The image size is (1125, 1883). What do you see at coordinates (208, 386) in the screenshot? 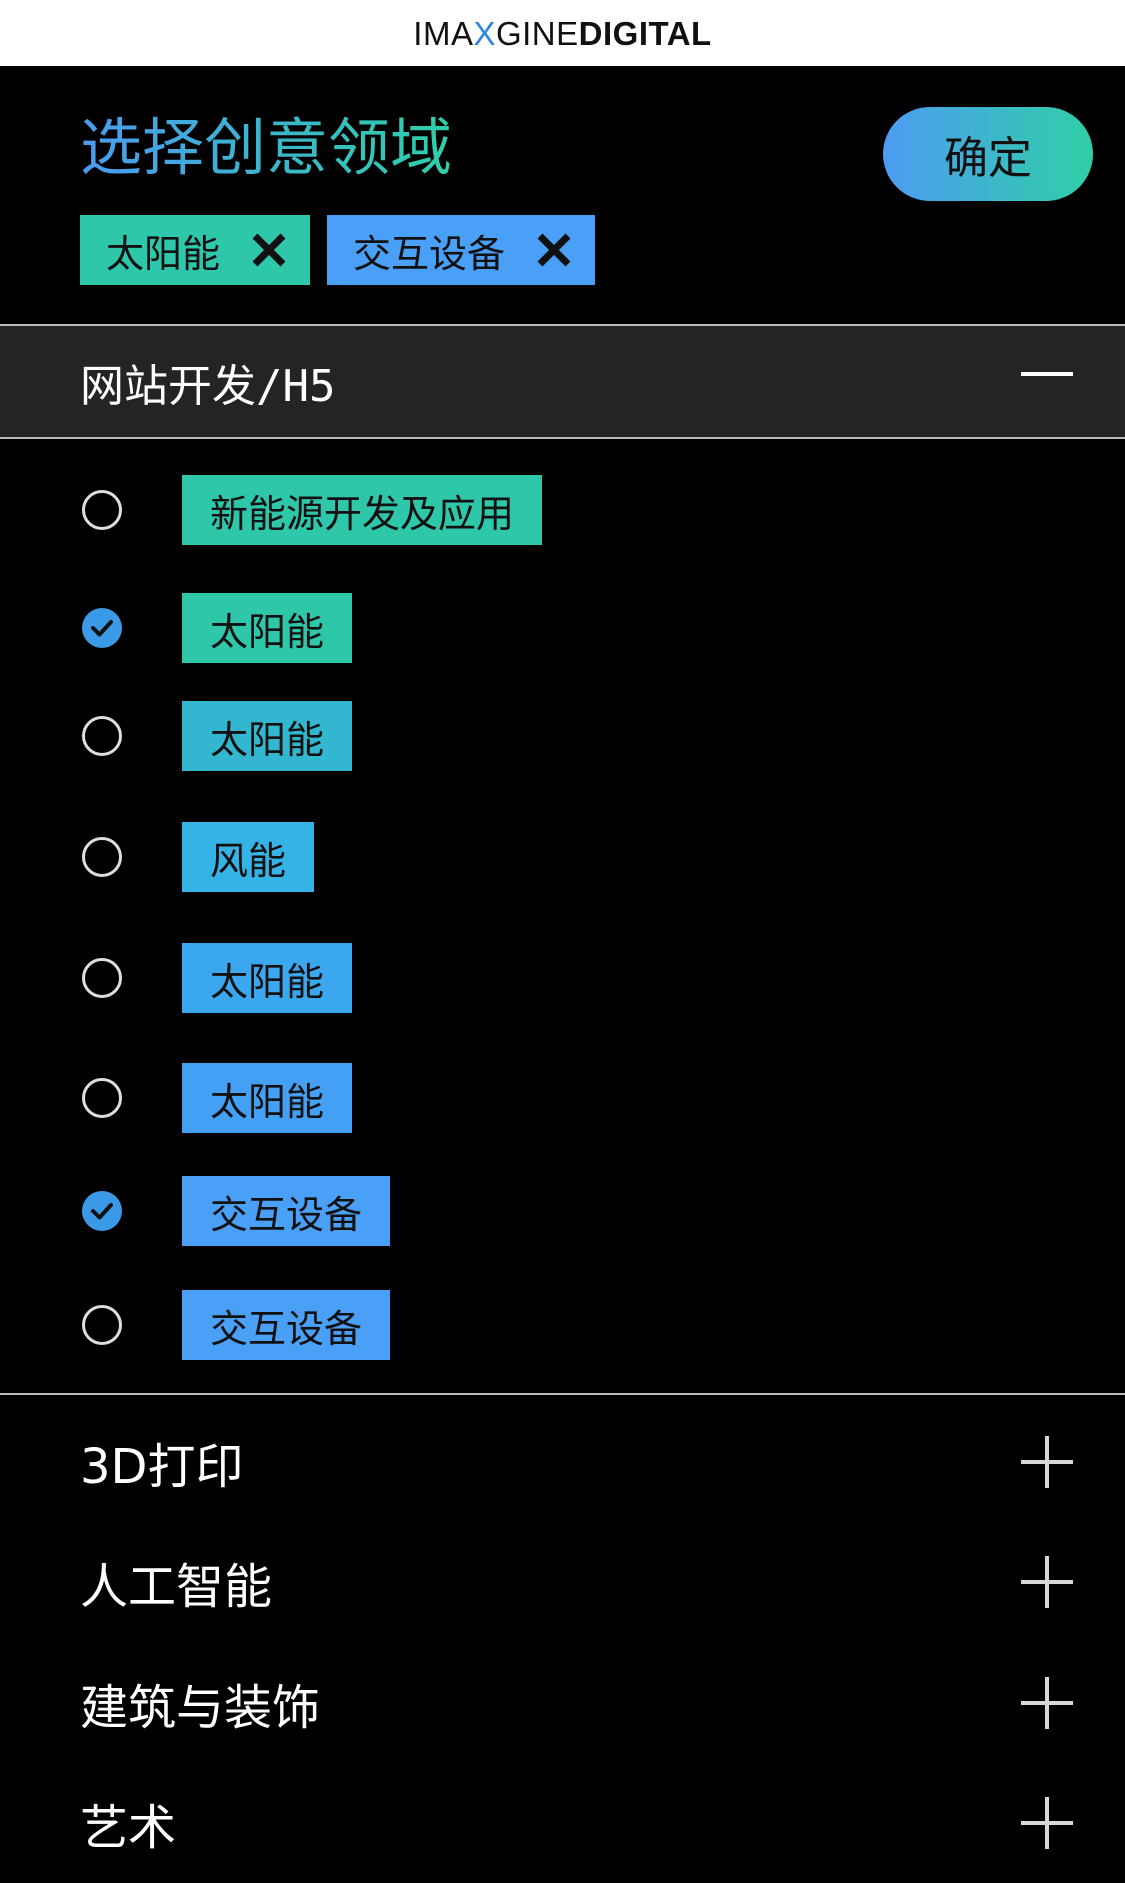
I see `section-title: 网站开发/H5` at bounding box center [208, 386].